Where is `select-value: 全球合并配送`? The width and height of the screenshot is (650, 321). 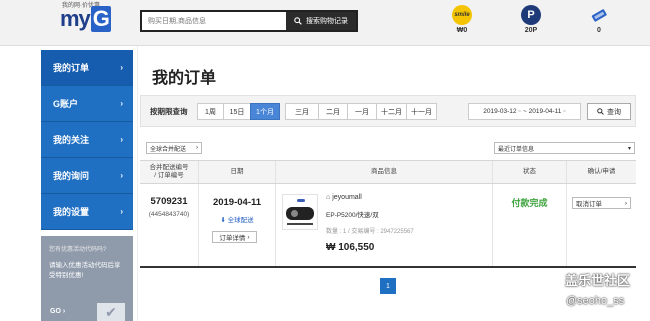 select-value: 全球合并配送 is located at coordinates (168, 149).